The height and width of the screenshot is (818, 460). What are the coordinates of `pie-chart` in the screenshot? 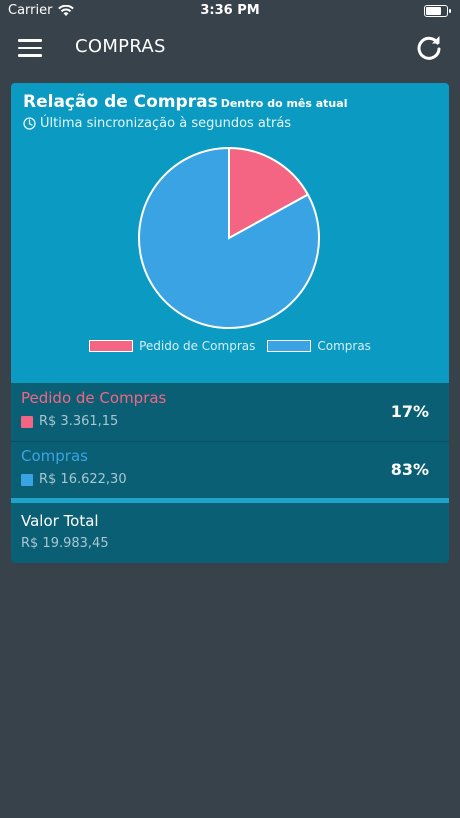 It's located at (229, 237).